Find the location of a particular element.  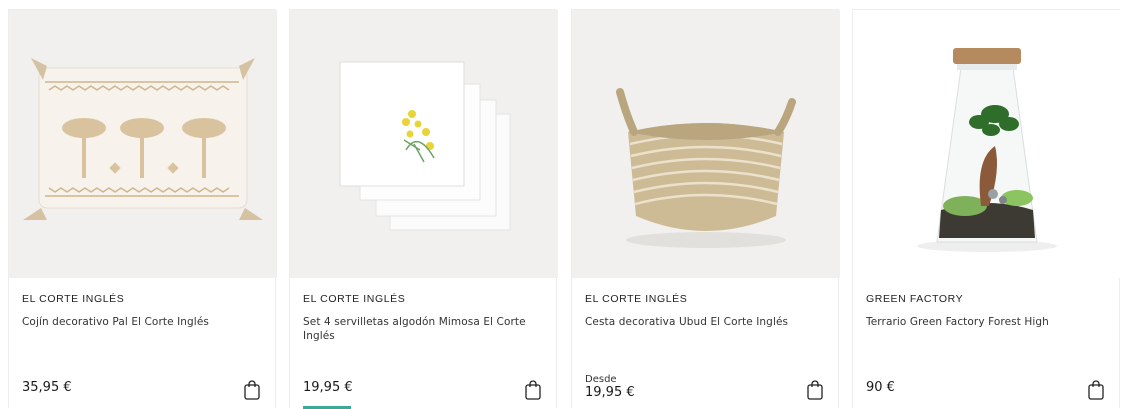

product-name: Terrario Green Factory Forest High is located at coordinates (981, 322).